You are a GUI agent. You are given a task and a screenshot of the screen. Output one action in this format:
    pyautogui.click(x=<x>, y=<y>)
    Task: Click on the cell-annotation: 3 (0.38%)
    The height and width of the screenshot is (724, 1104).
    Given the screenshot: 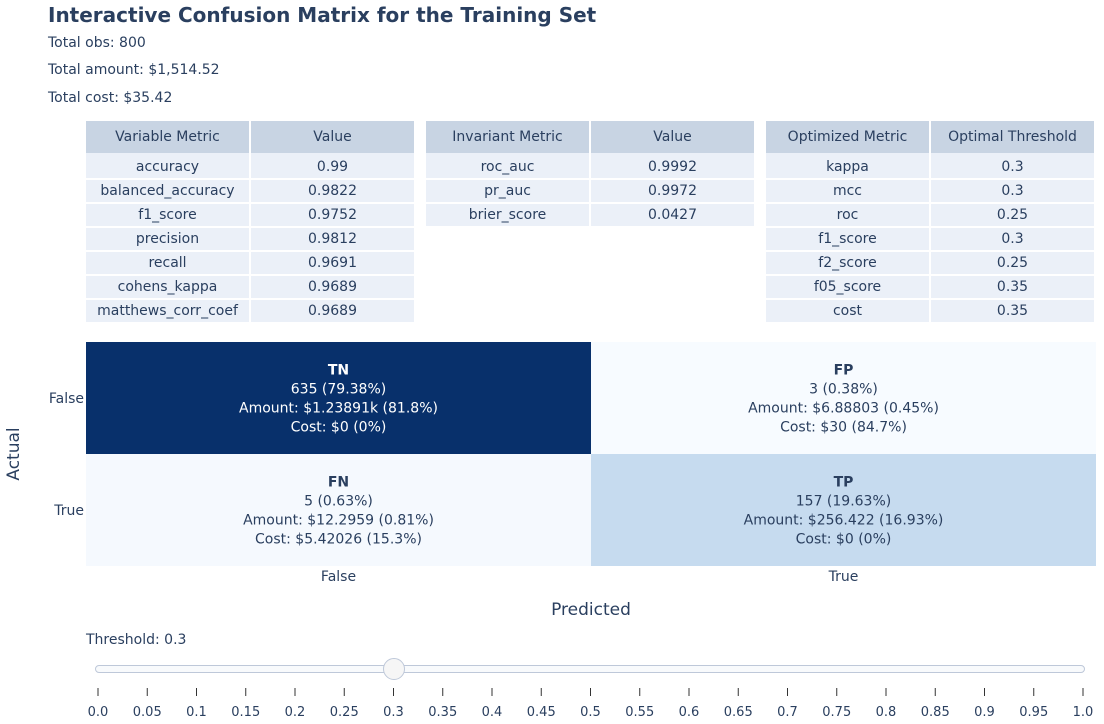 What is the action you would take?
    pyautogui.click(x=843, y=390)
    